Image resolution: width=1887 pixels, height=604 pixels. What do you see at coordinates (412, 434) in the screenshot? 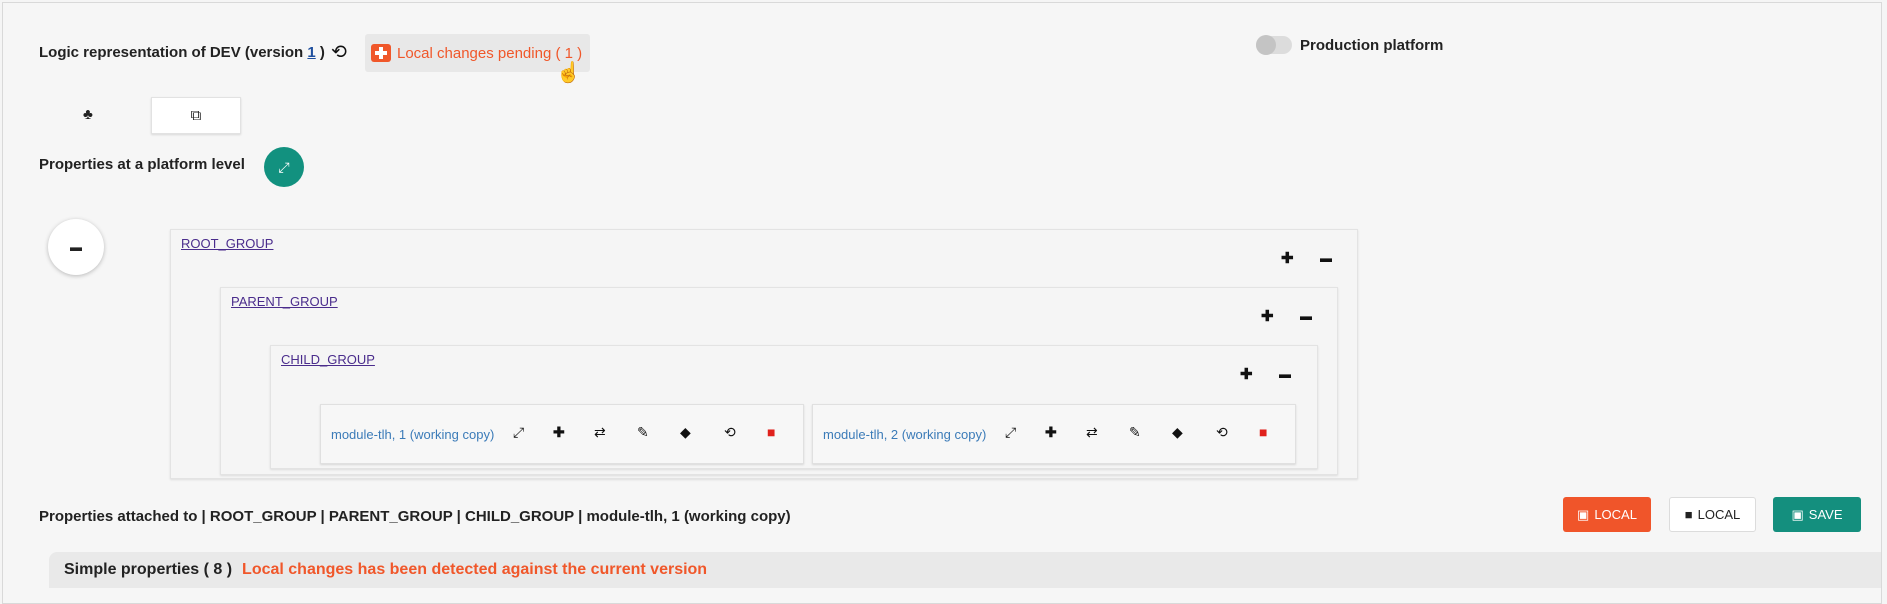
I see `module-name-link: module-tlh, 1 (working copy)` at bounding box center [412, 434].